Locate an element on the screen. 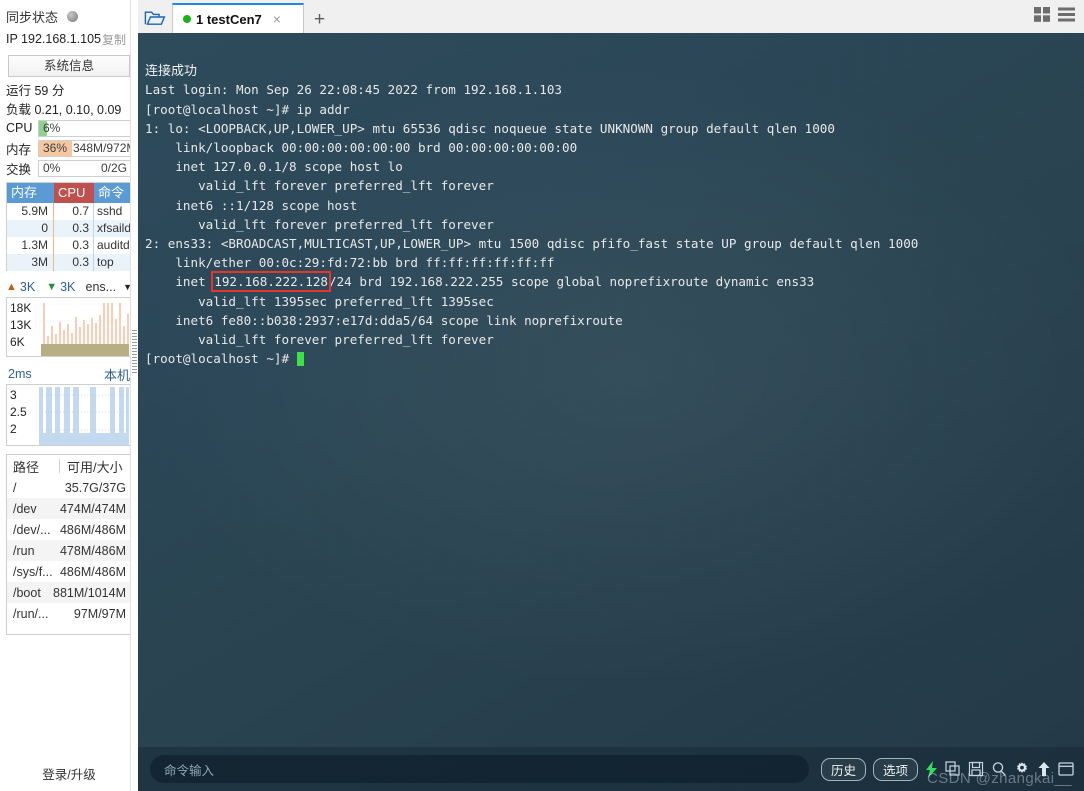 This screenshot has width=1084, height=791. process-memory: 3M is located at coordinates (30, 262).